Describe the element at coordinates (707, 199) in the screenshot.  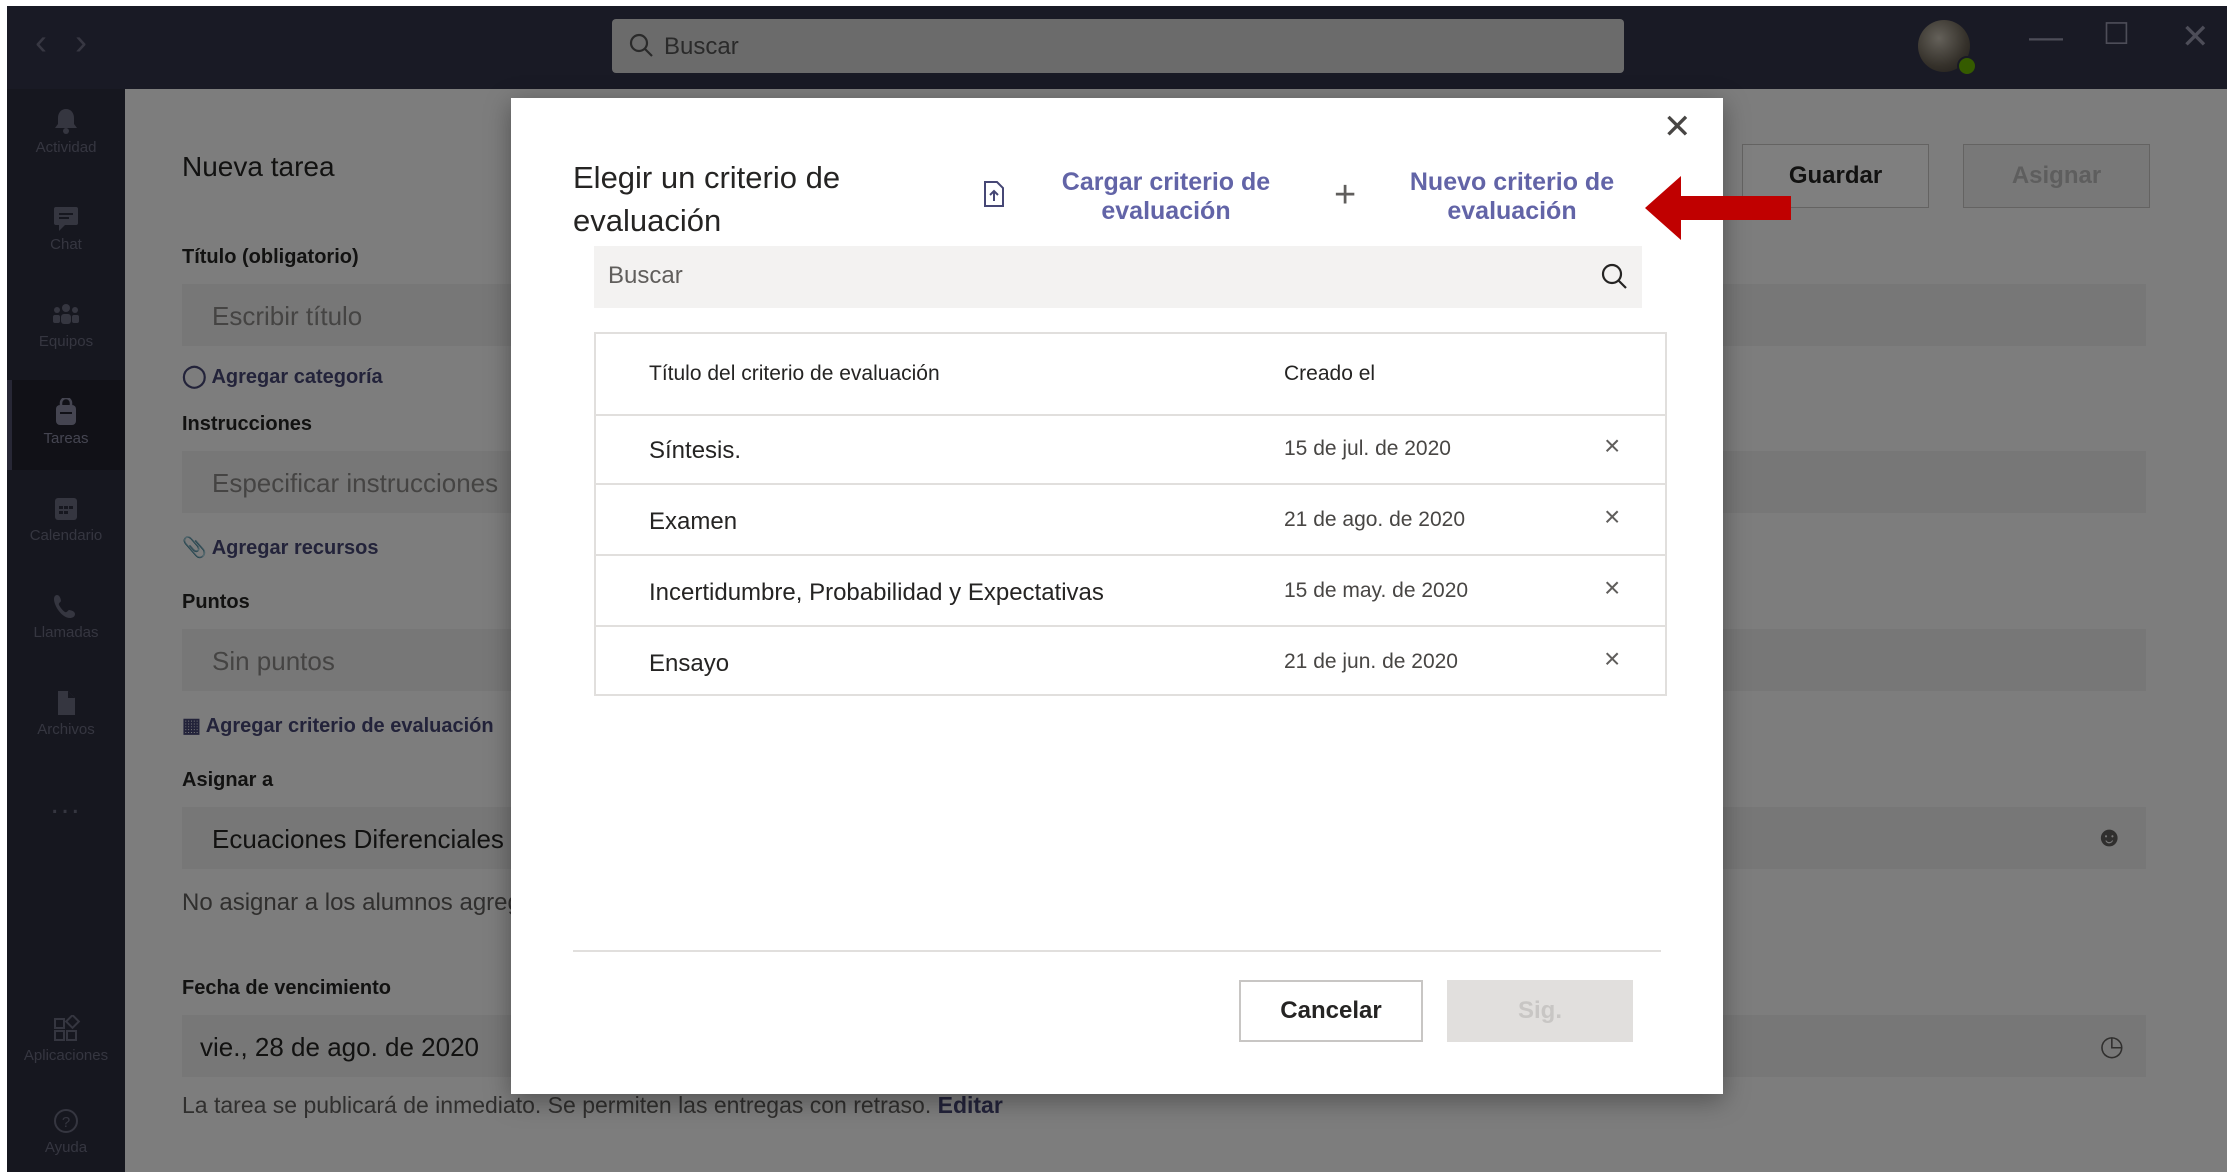
I see `dialog-title: Elegir un criterio de evaluación` at that location.